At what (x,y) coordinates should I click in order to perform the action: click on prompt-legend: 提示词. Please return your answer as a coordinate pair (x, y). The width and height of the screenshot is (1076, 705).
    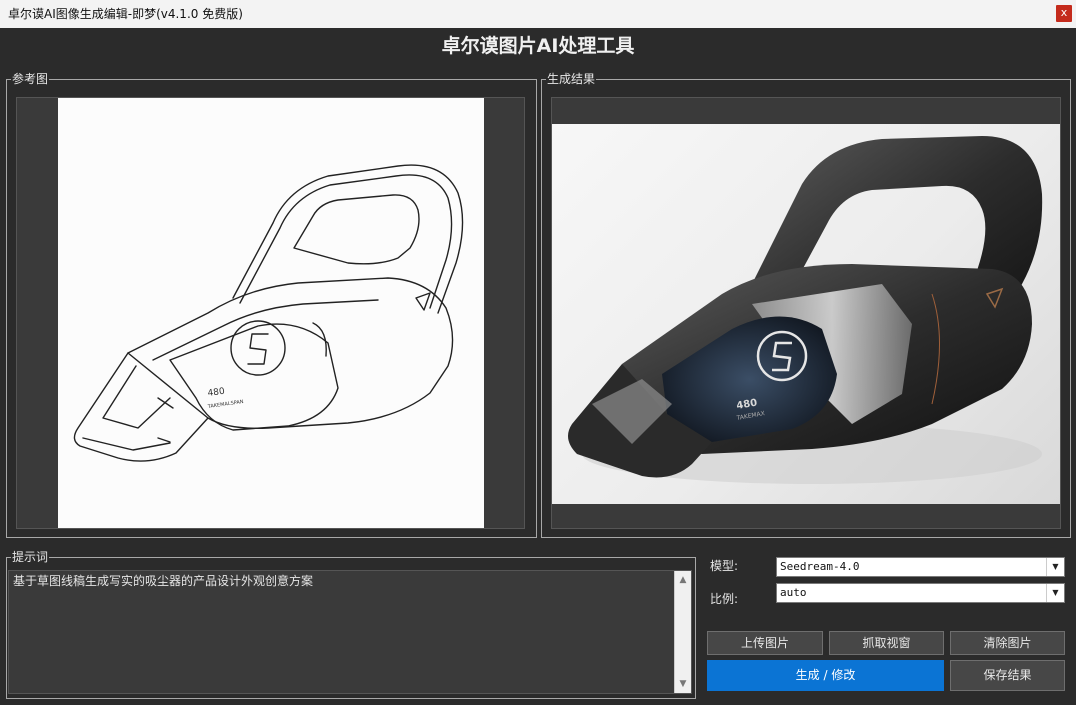
    Looking at the image, I should click on (30, 557).